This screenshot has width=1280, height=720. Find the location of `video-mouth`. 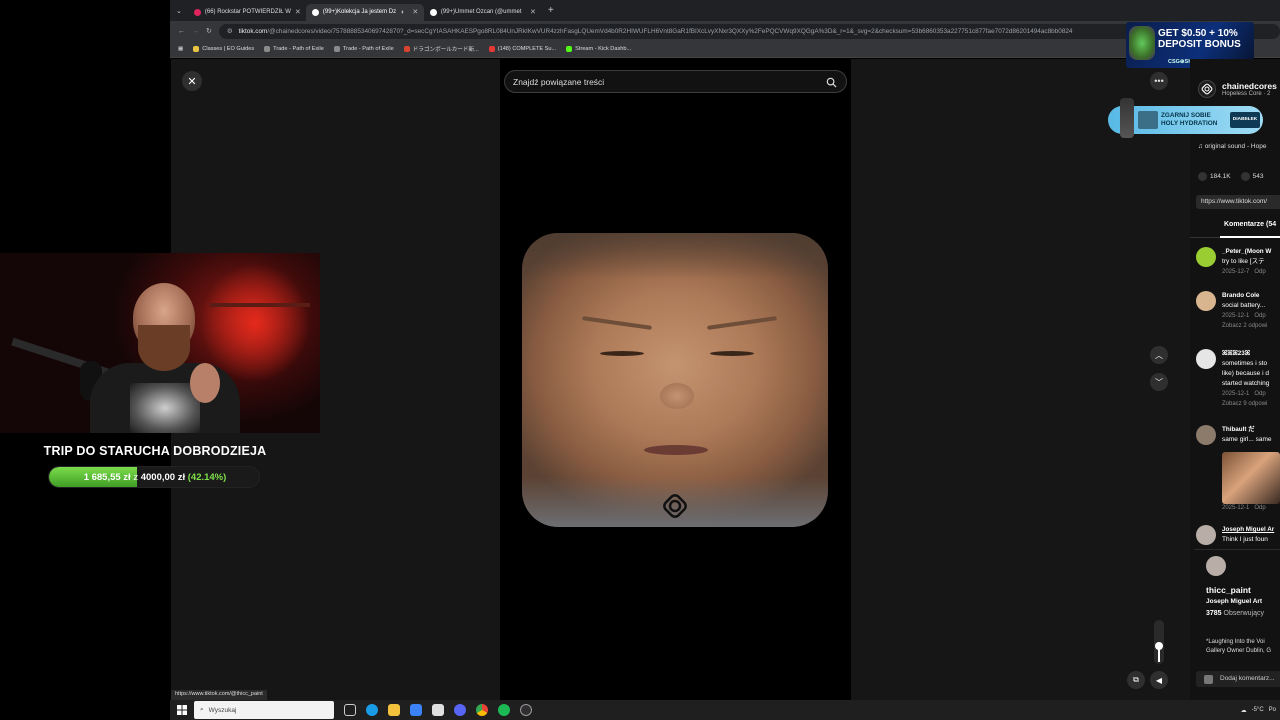

video-mouth is located at coordinates (676, 450).